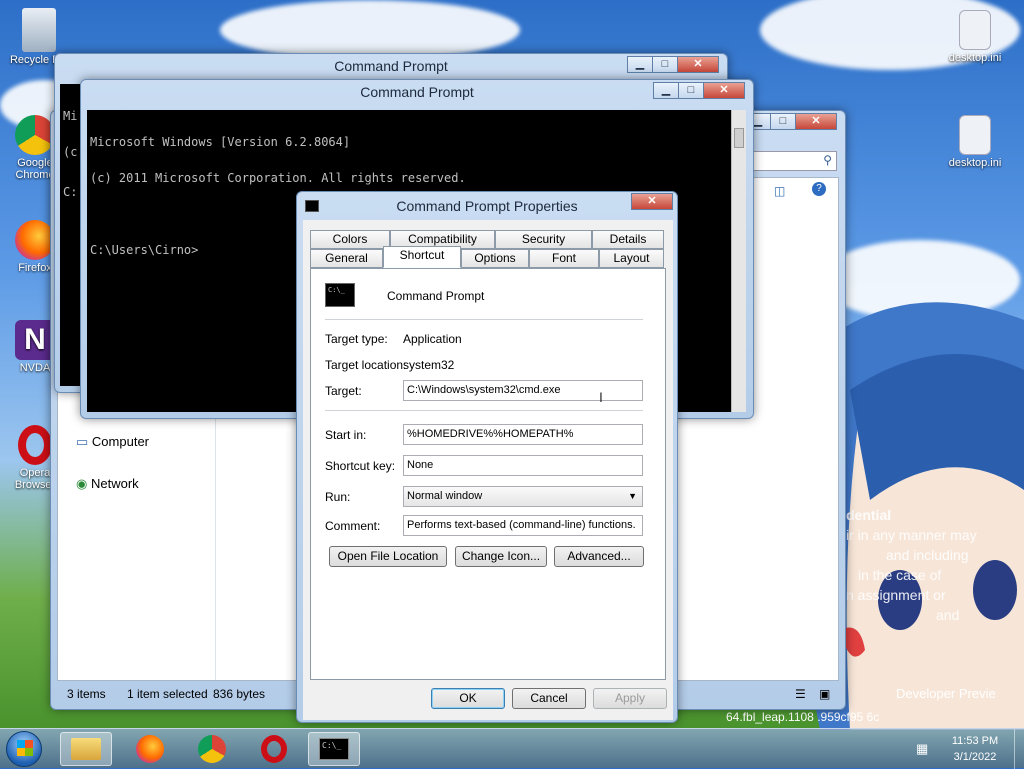  I want to click on taskbar-firefox, so click(150, 749).